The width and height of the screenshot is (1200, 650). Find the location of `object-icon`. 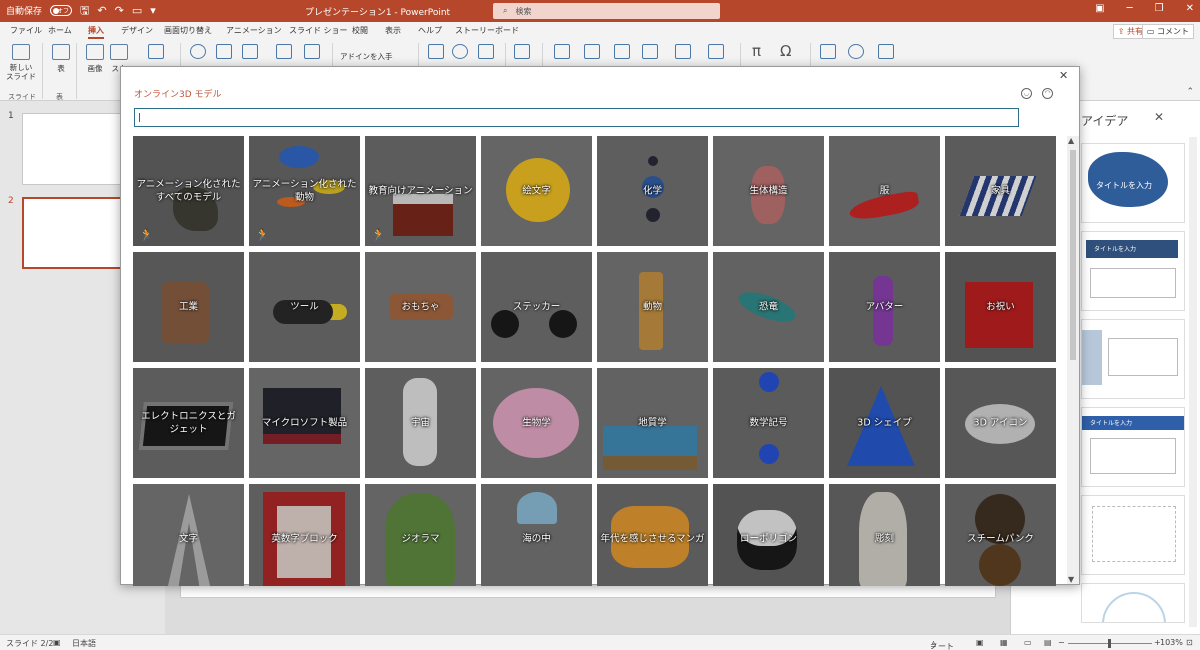

object-icon is located at coordinates (716, 51).